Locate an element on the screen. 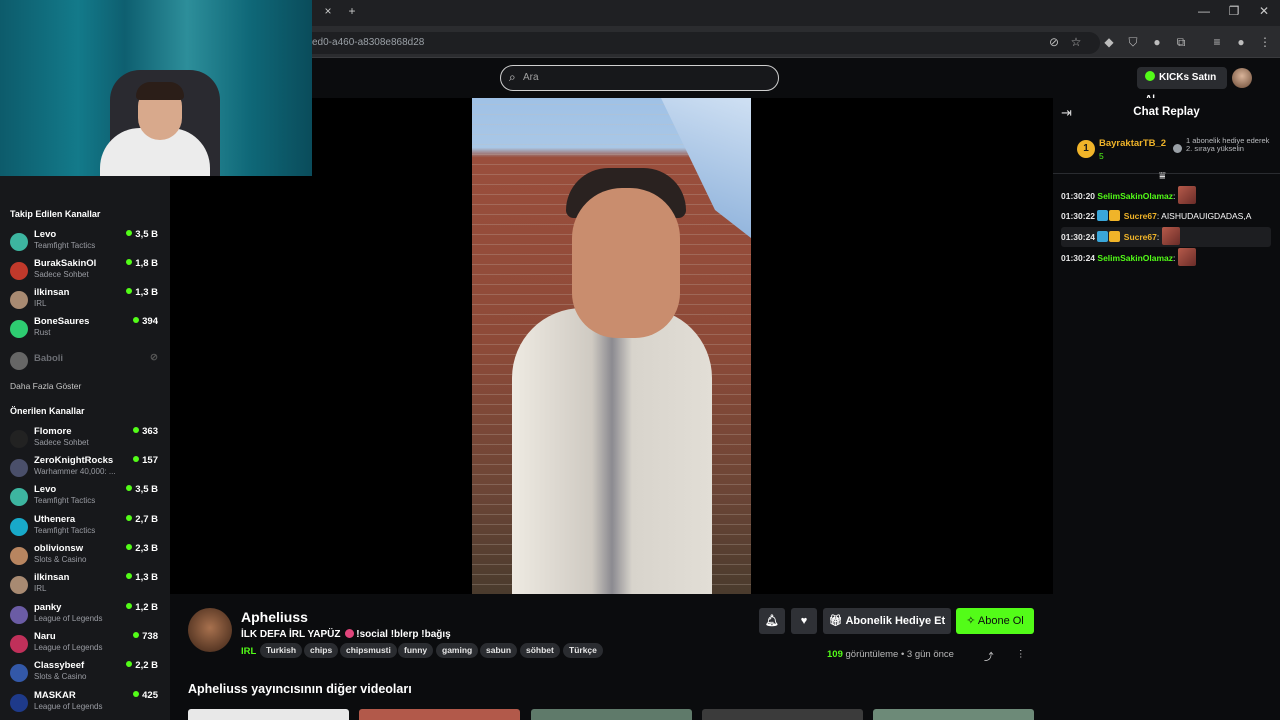 The image size is (1280, 720). sidebar-item-flomore: Flomore Sadece Sohbet 363 is located at coordinates (85, 439).